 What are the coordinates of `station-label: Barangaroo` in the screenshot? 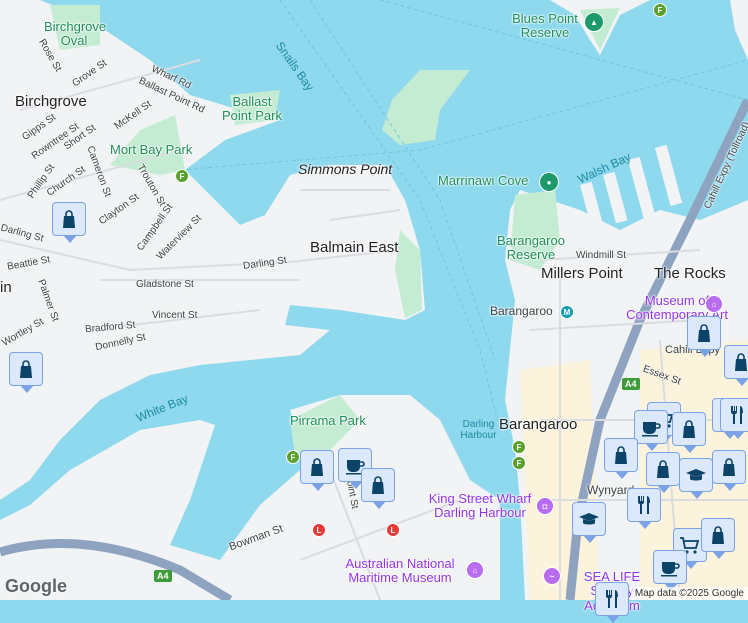 It's located at (521, 311).